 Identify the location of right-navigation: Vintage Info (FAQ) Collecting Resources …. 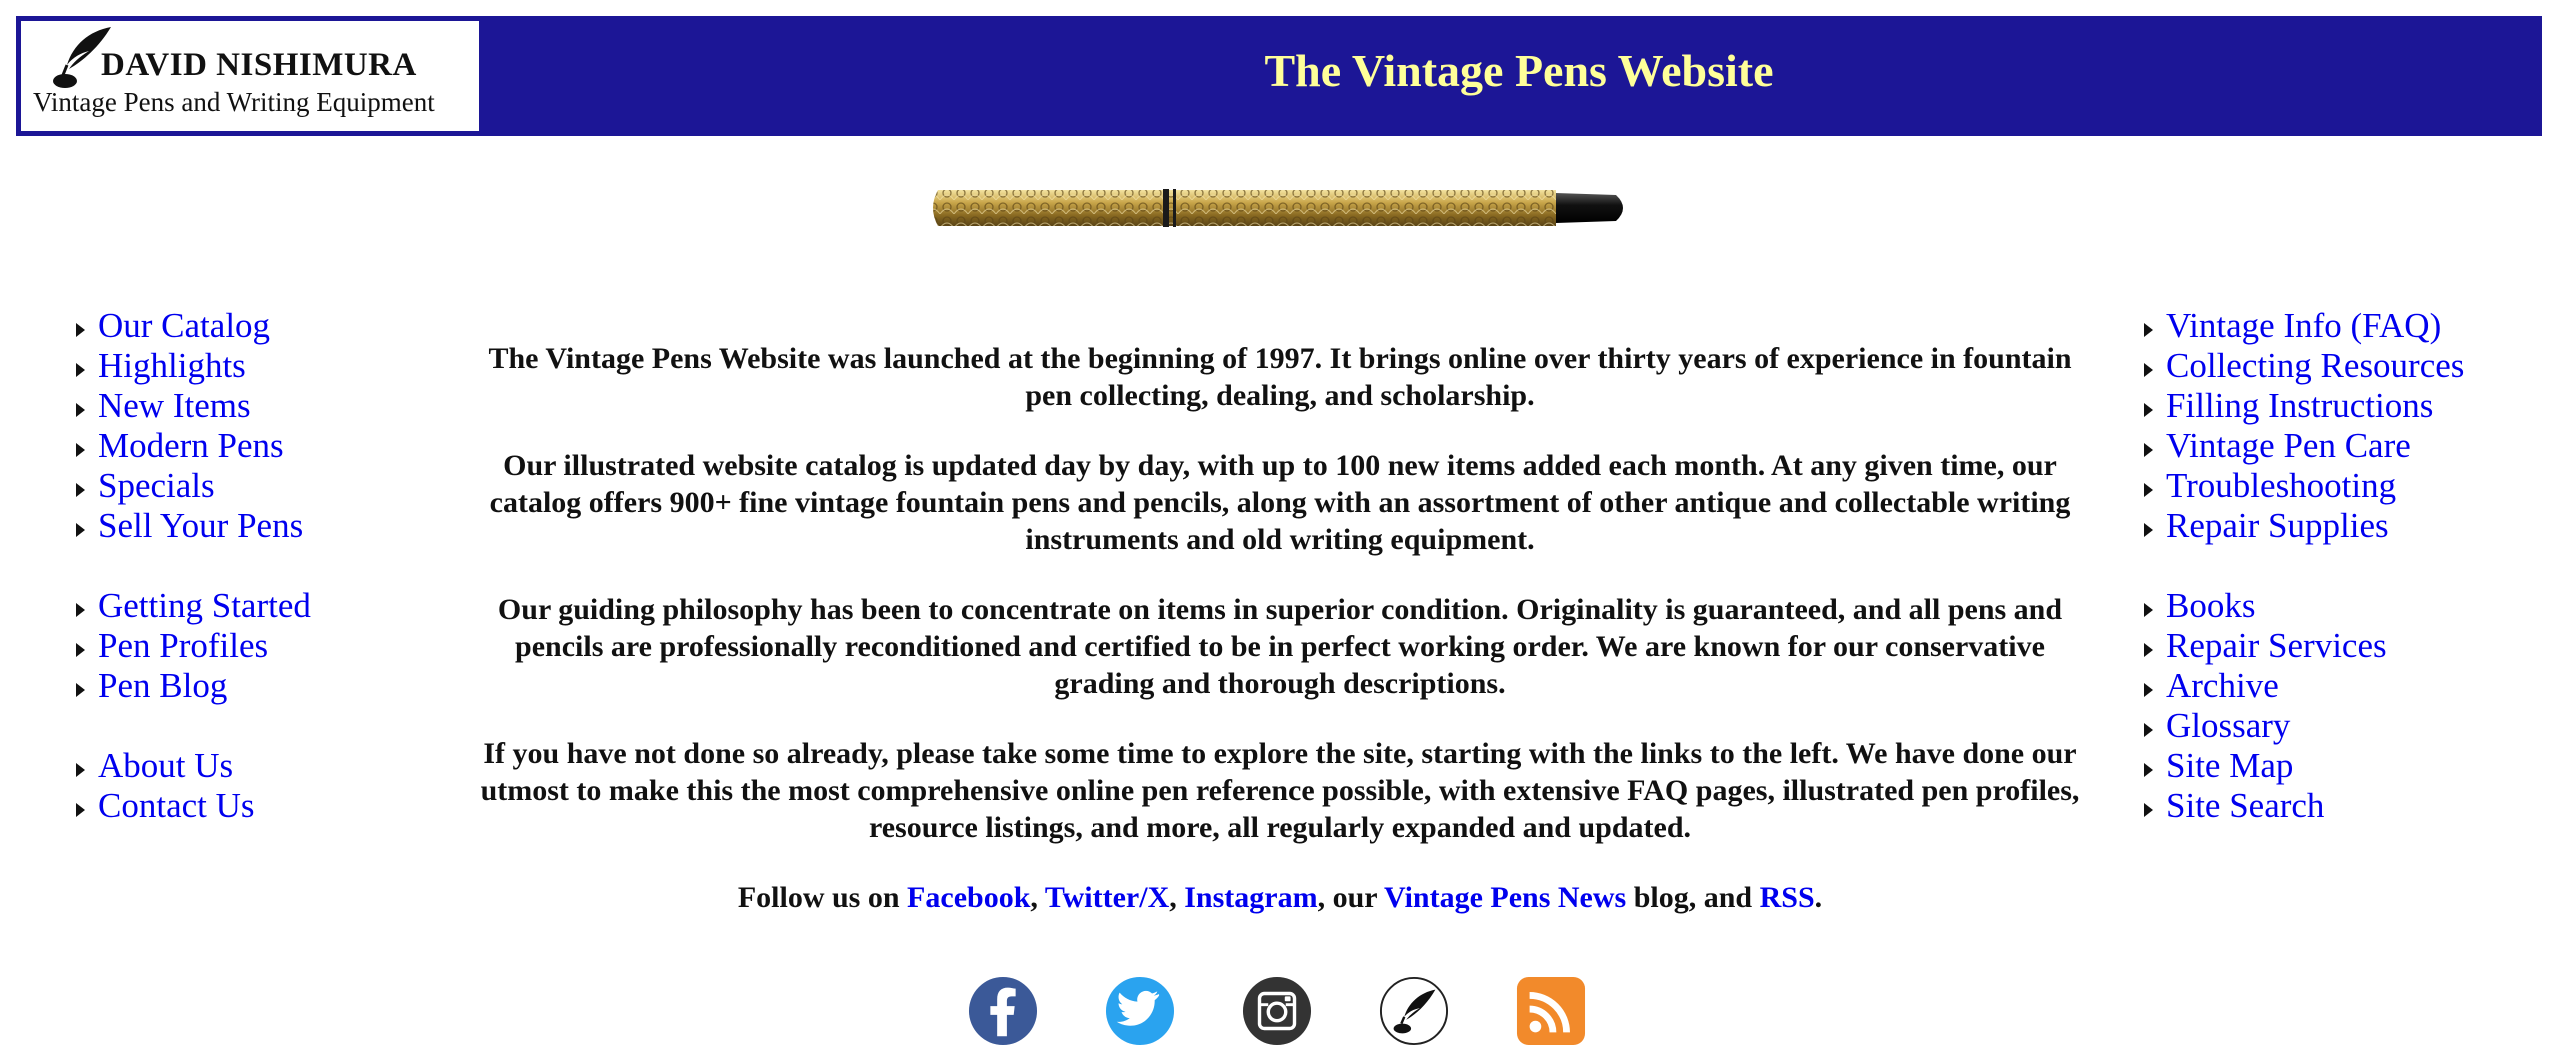
(2304, 566).